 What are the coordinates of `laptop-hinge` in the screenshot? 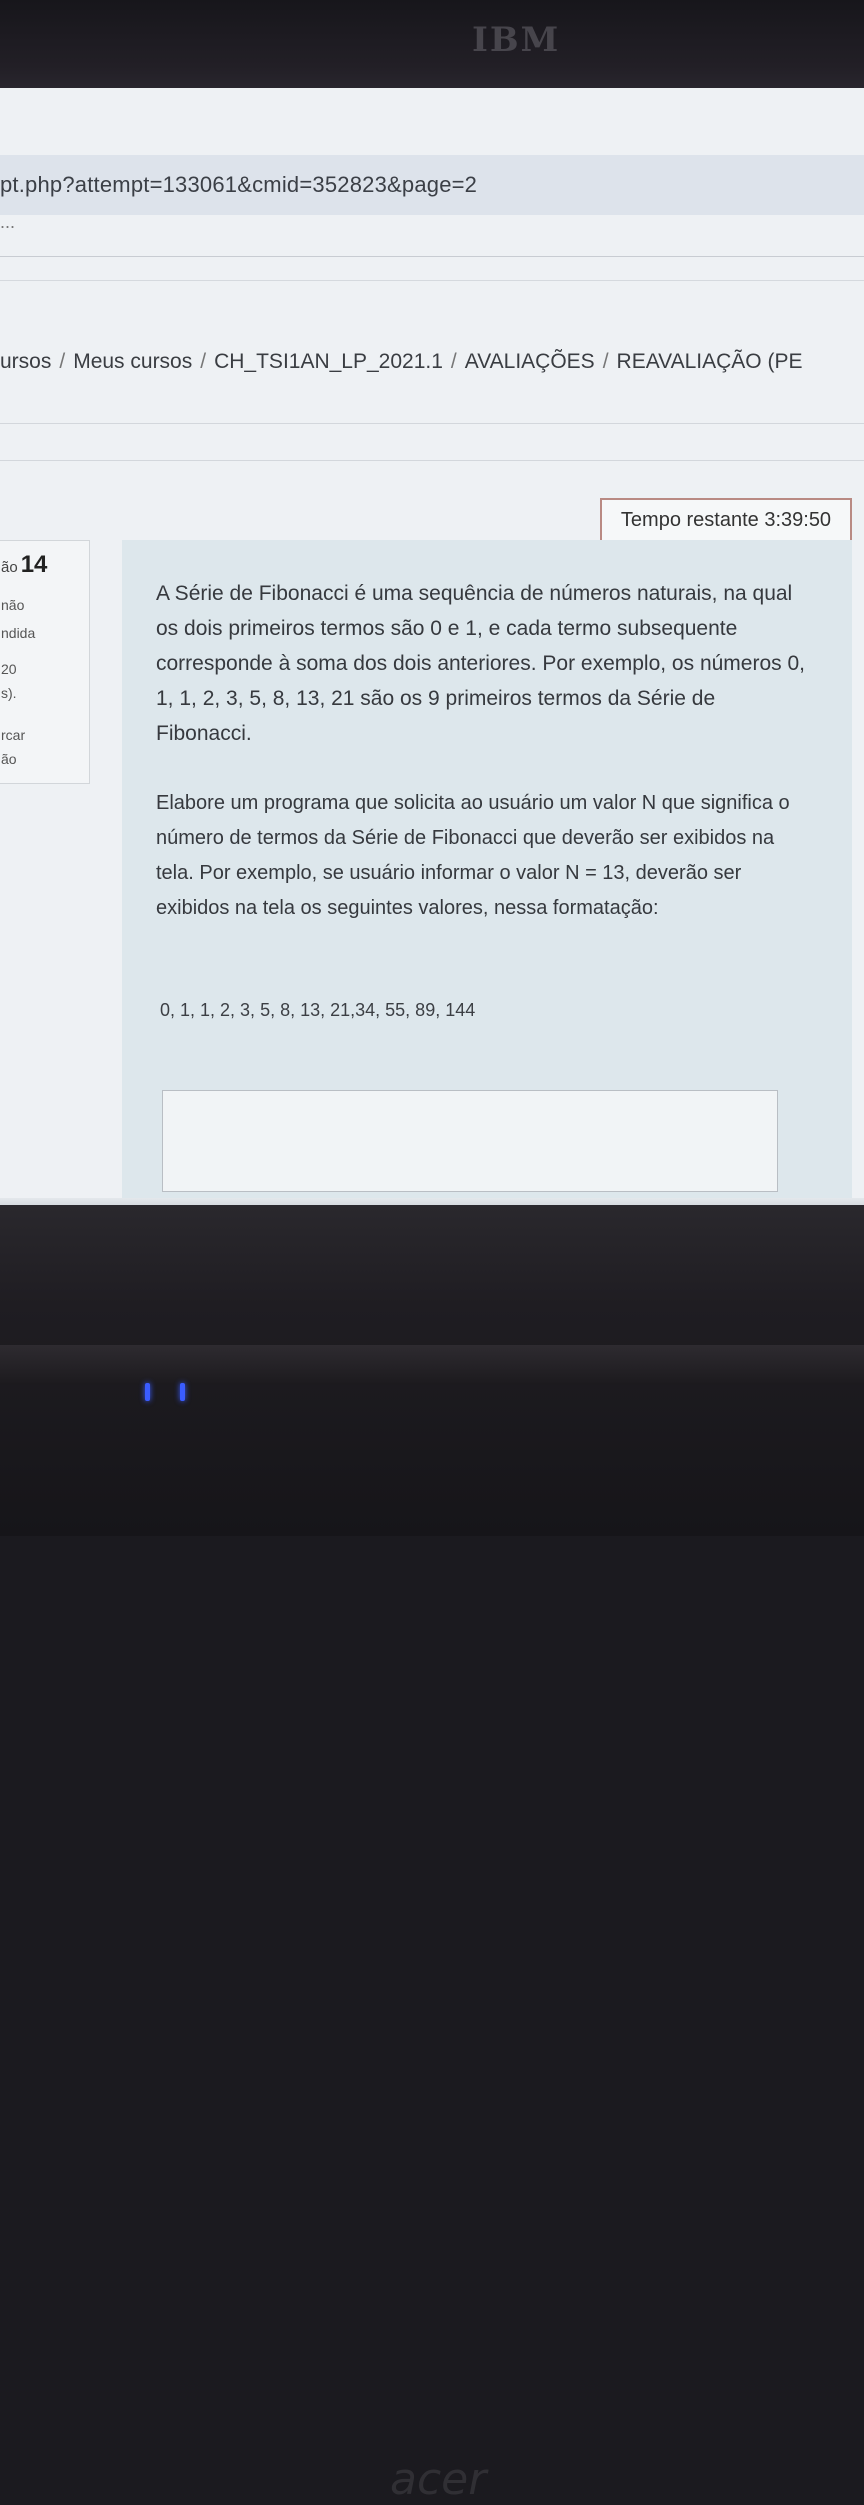 It's located at (432, 1365).